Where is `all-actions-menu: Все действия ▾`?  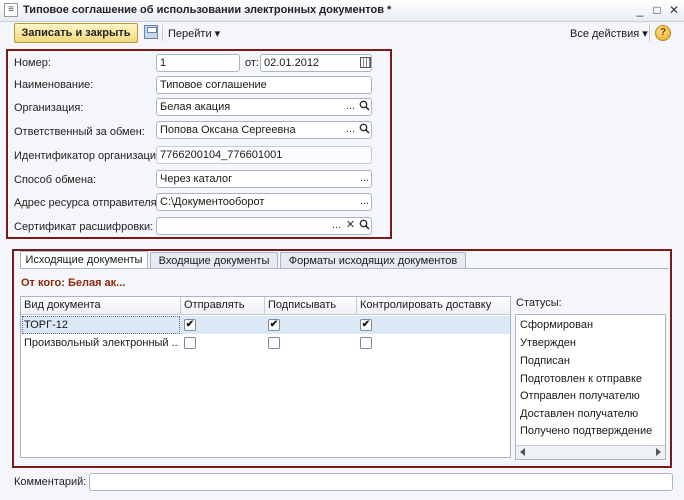 all-actions-menu: Все действия ▾ is located at coordinates (609, 33).